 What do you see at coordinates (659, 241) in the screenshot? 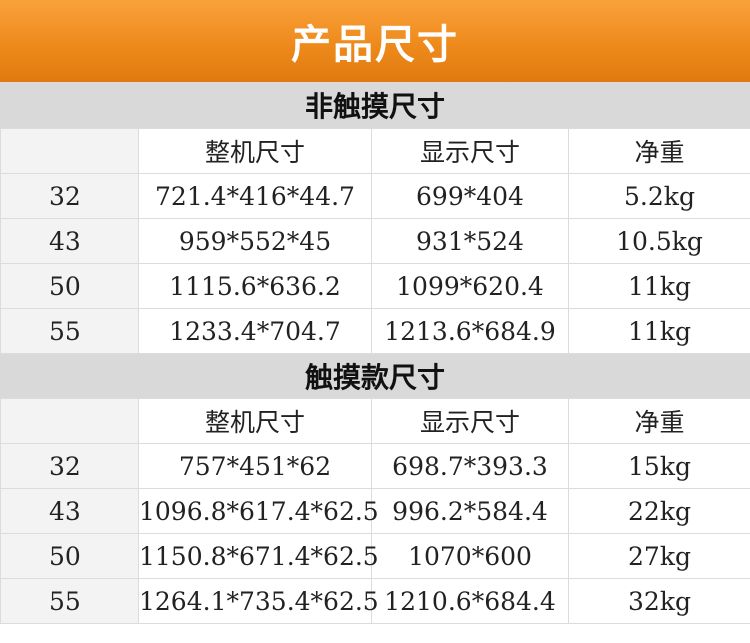
I see `net-weight-cell: 10.5kg` at bounding box center [659, 241].